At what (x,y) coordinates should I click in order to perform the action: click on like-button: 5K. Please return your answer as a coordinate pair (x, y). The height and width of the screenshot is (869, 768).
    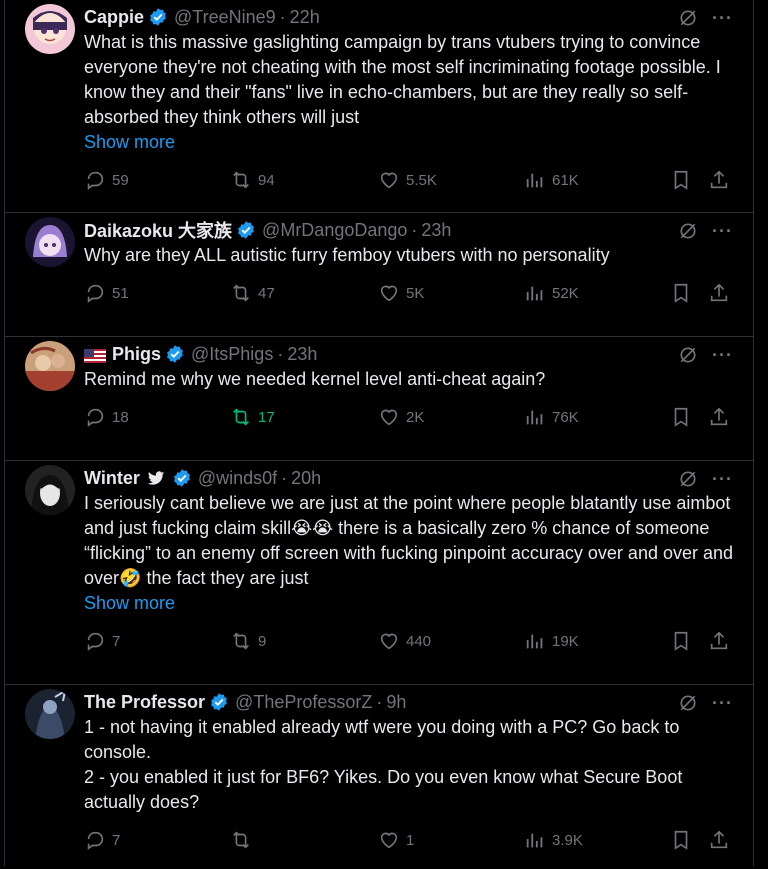
    Looking at the image, I should click on (401, 293).